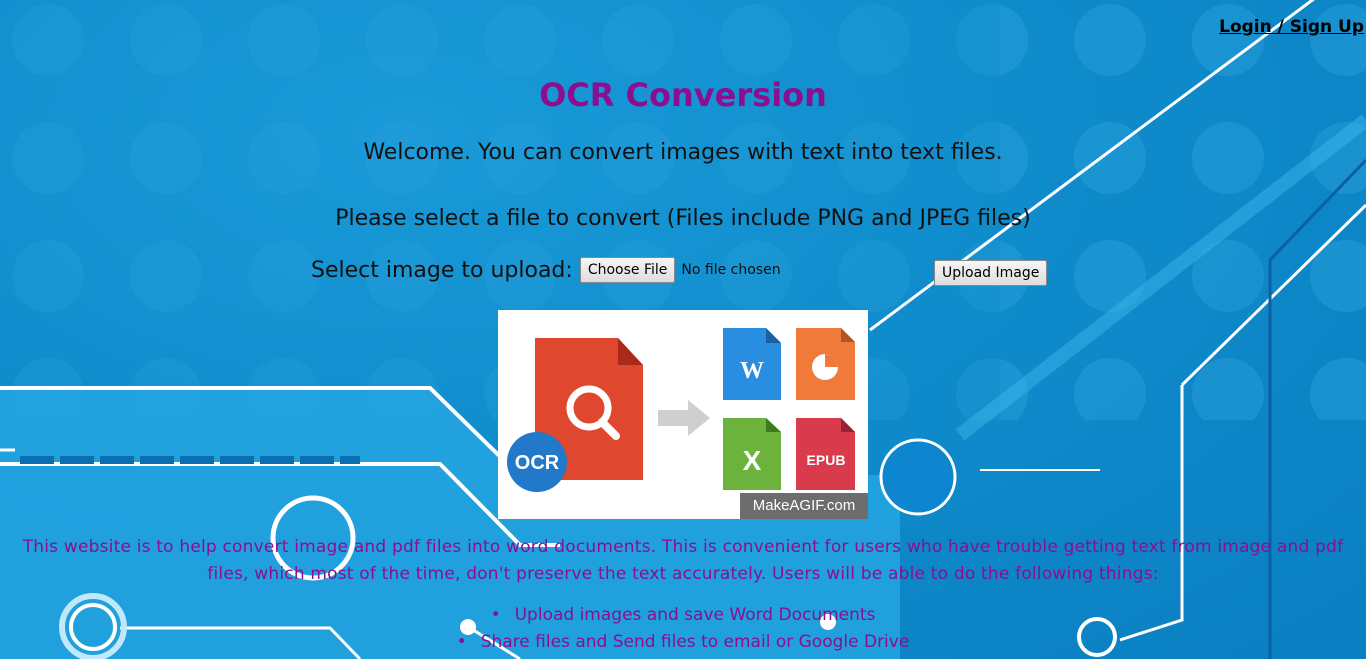  What do you see at coordinates (683, 95) in the screenshot?
I see `page-title: OCR Conversion` at bounding box center [683, 95].